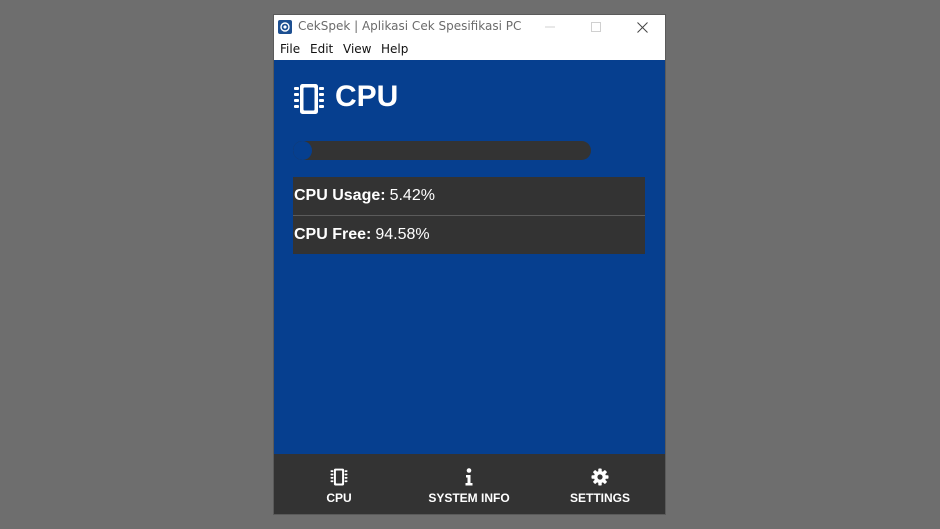  What do you see at coordinates (642, 27) in the screenshot?
I see `close-button` at bounding box center [642, 27].